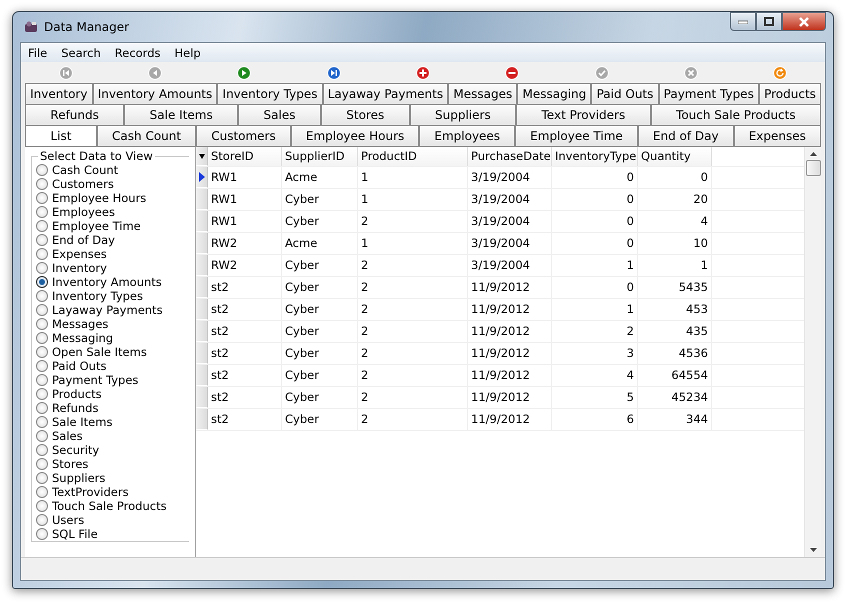  I want to click on tab: Employee Hours, so click(355, 135).